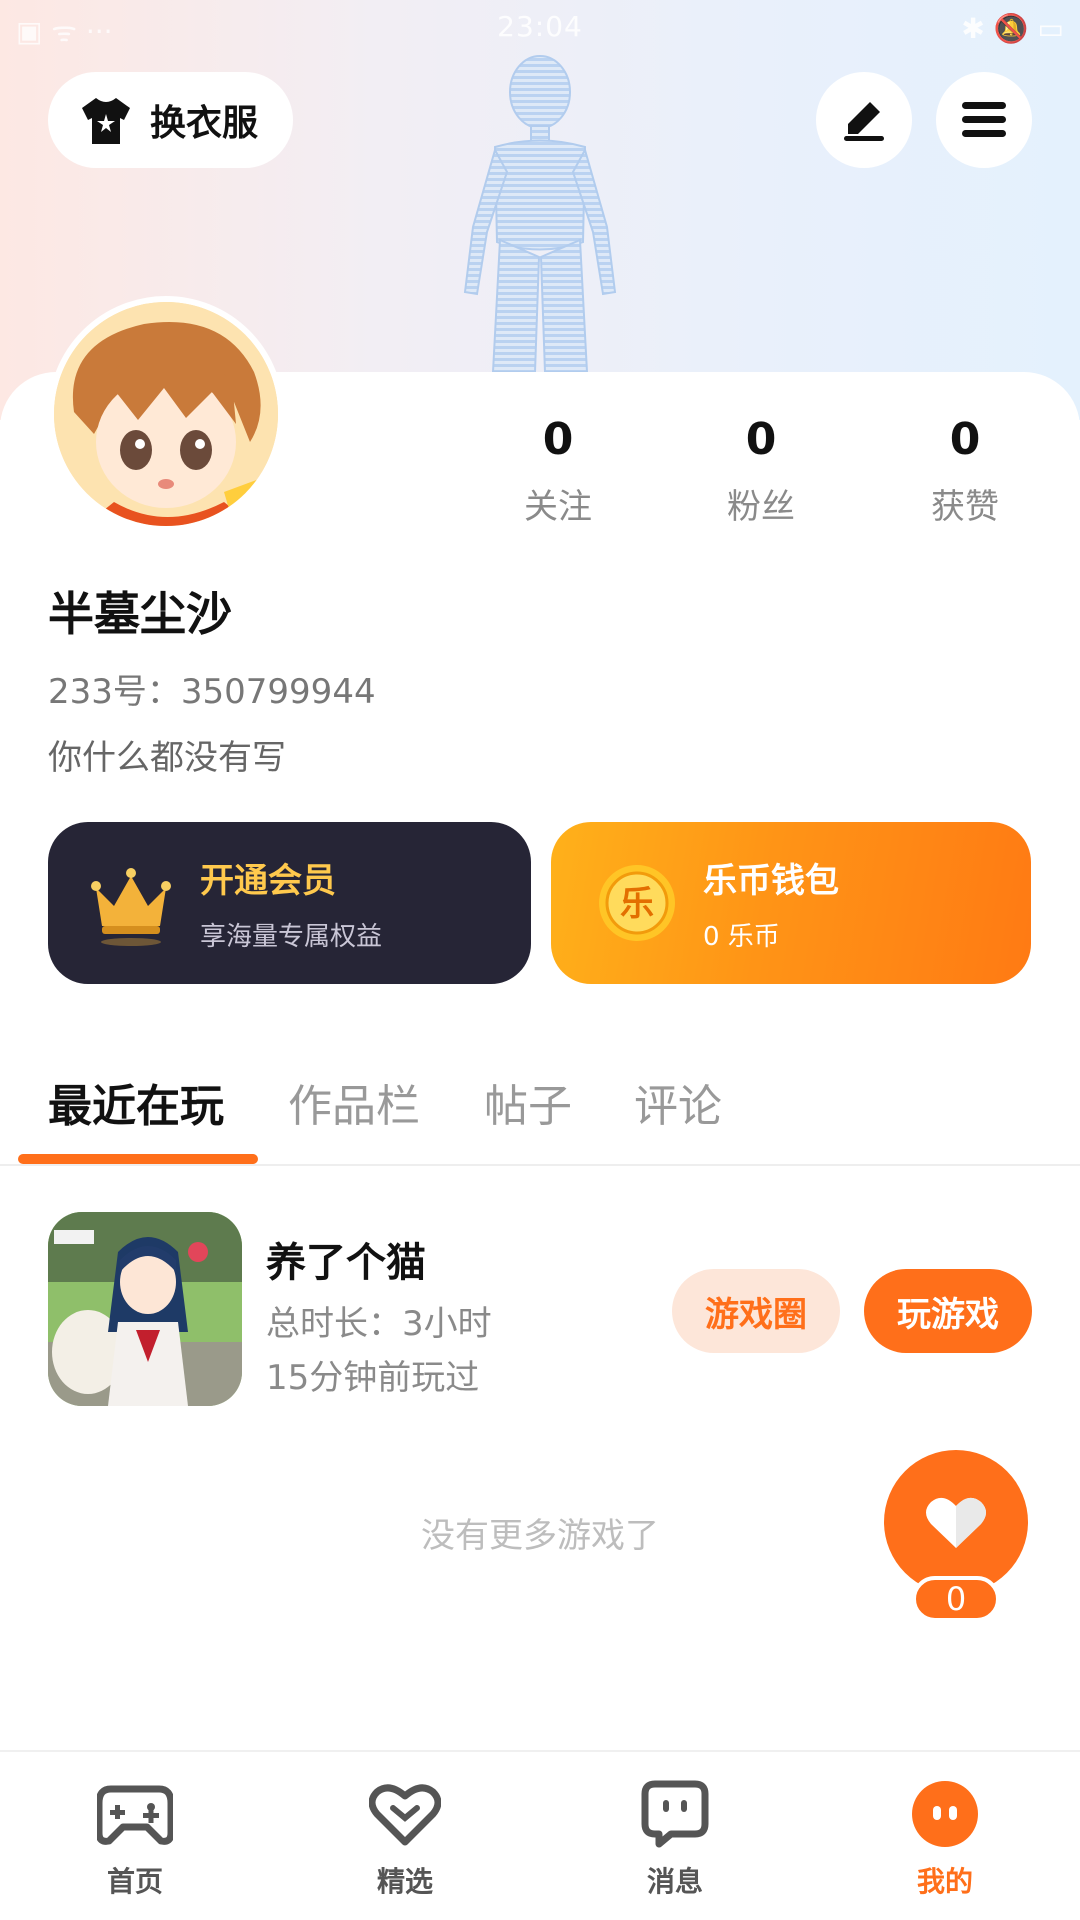  Describe the element at coordinates (945, 1814) in the screenshot. I see `profile-face-icon` at that location.